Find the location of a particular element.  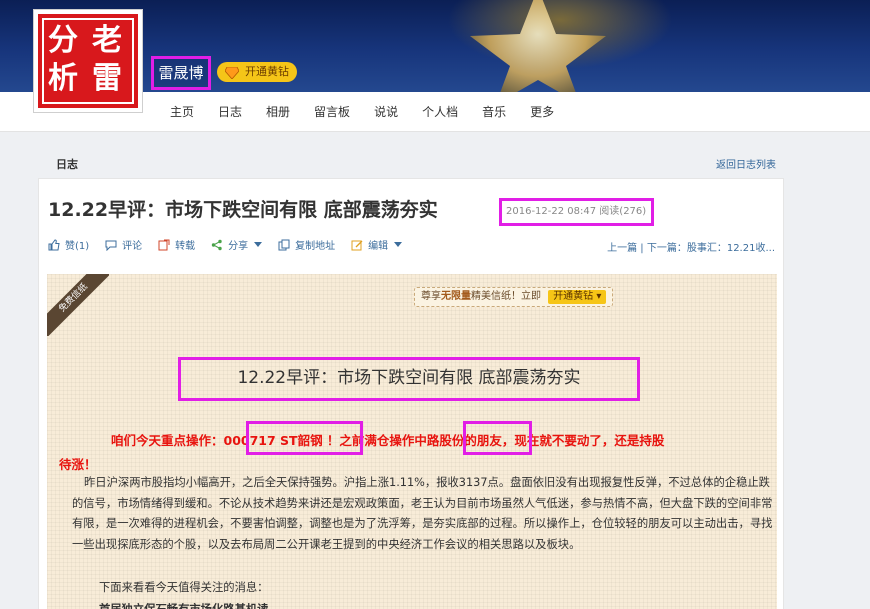

comment-icon is located at coordinates (111, 245).